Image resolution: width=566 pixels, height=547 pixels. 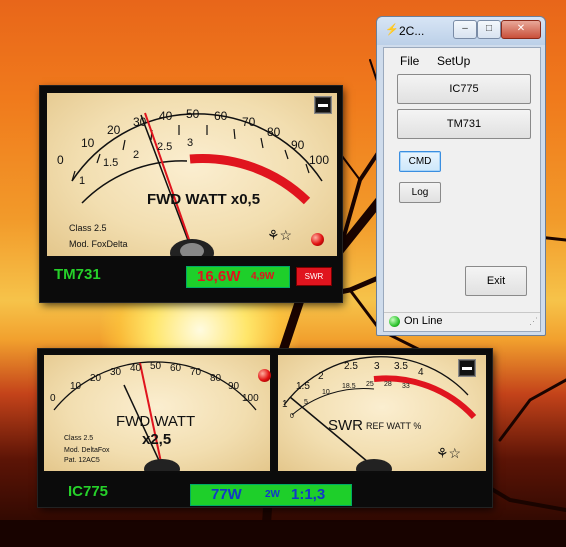 What do you see at coordinates (87, 450) in the screenshot?
I see `model-text: Mod. DeltaFox` at bounding box center [87, 450].